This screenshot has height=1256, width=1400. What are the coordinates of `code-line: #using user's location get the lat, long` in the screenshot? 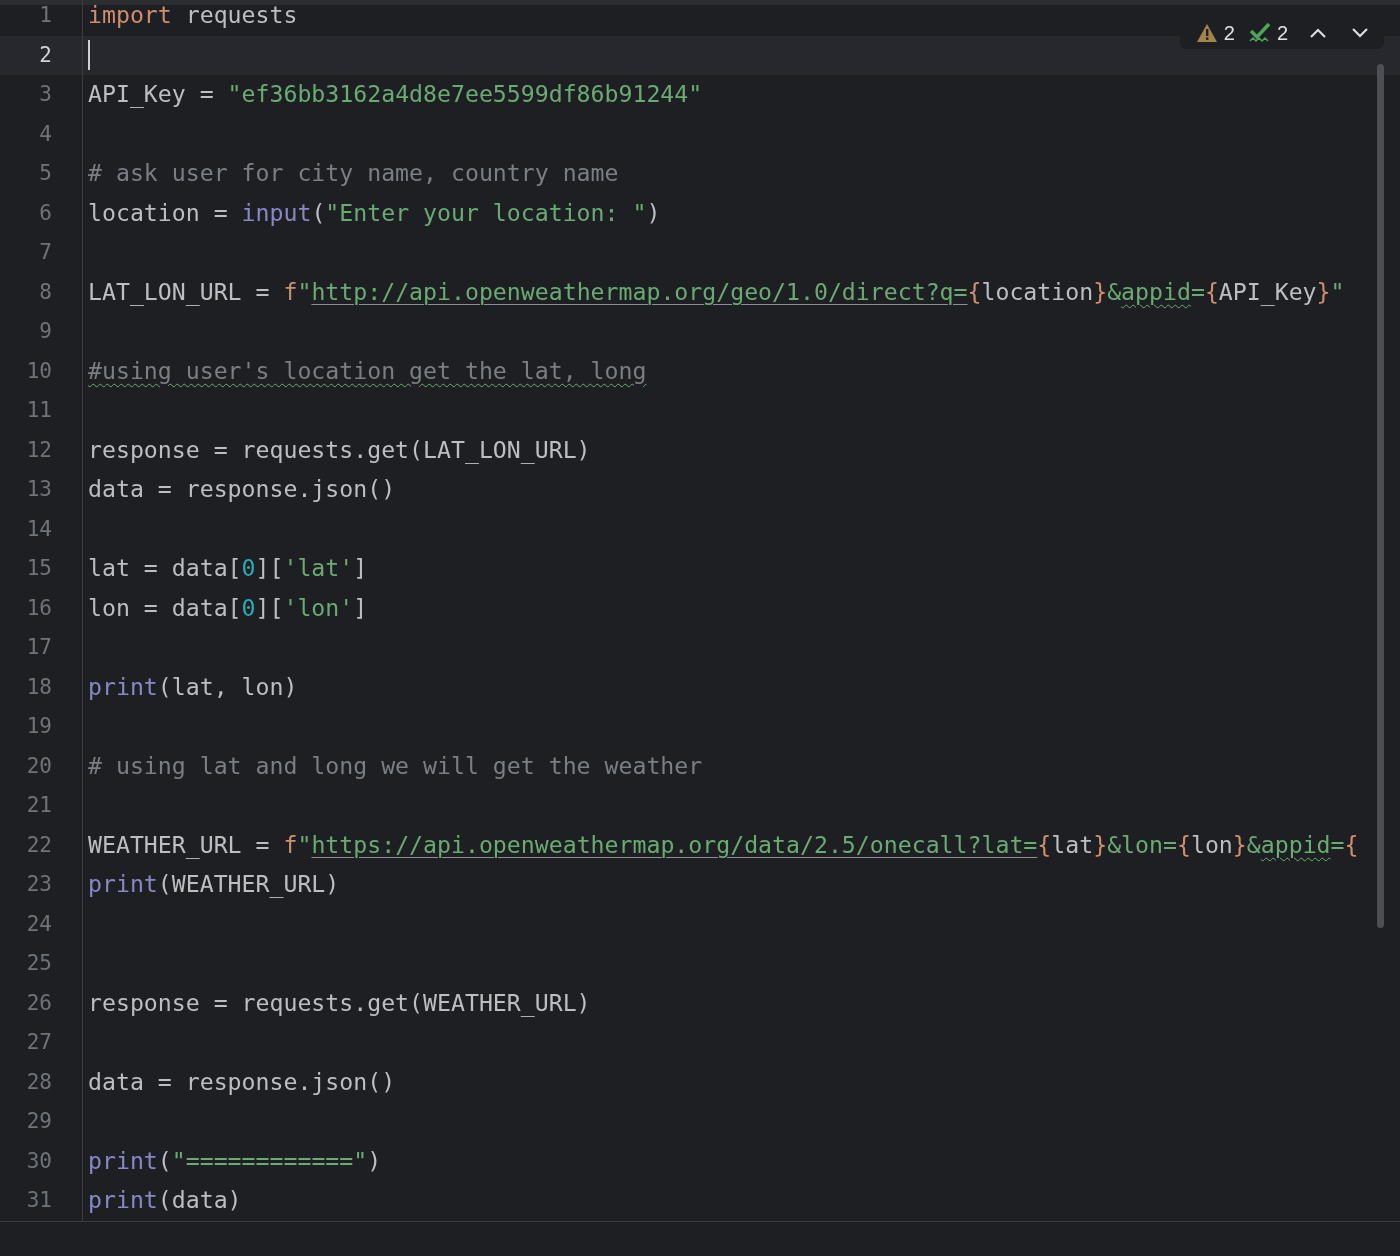 It's located at (367, 370).